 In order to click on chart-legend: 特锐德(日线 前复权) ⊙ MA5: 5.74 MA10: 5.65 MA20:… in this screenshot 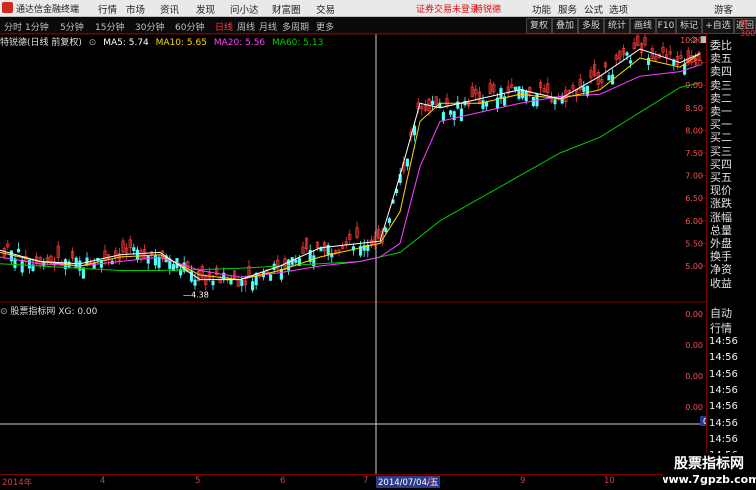, I will do `click(163, 41)`.